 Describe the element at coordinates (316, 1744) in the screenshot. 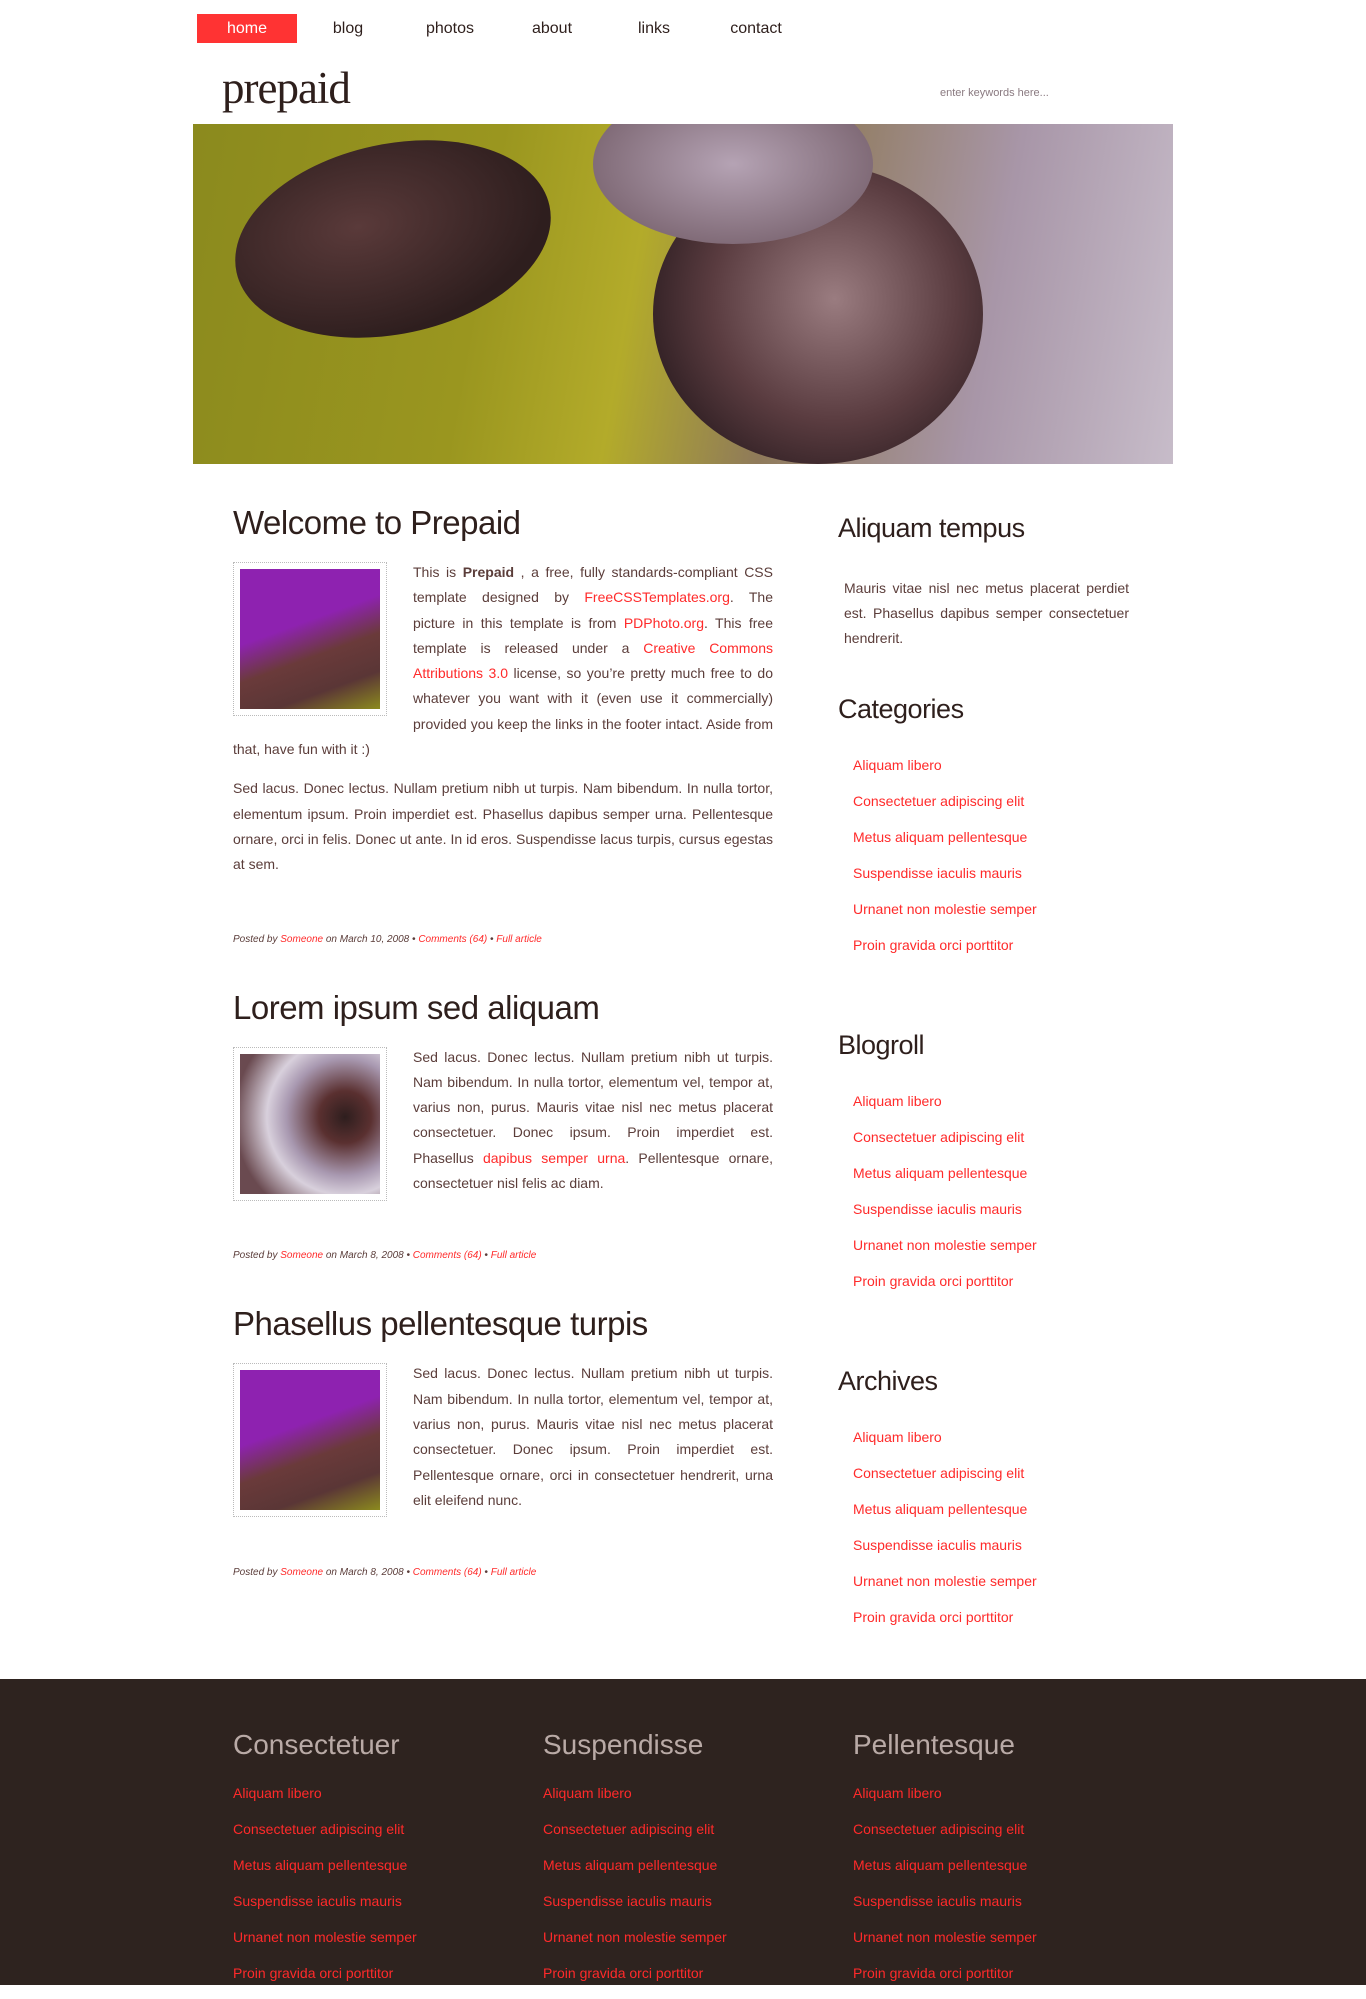

I see `footer-heading: Consectetuer` at that location.